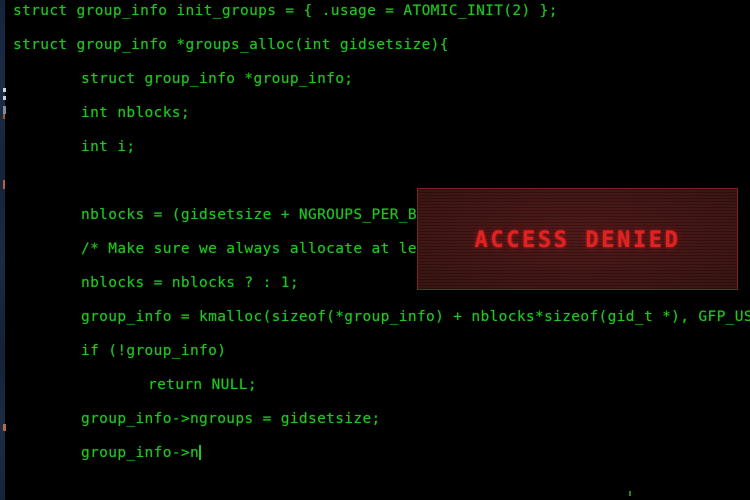 The width and height of the screenshot is (750, 500). I want to click on active-line-text: group_info->n, so click(140, 453).